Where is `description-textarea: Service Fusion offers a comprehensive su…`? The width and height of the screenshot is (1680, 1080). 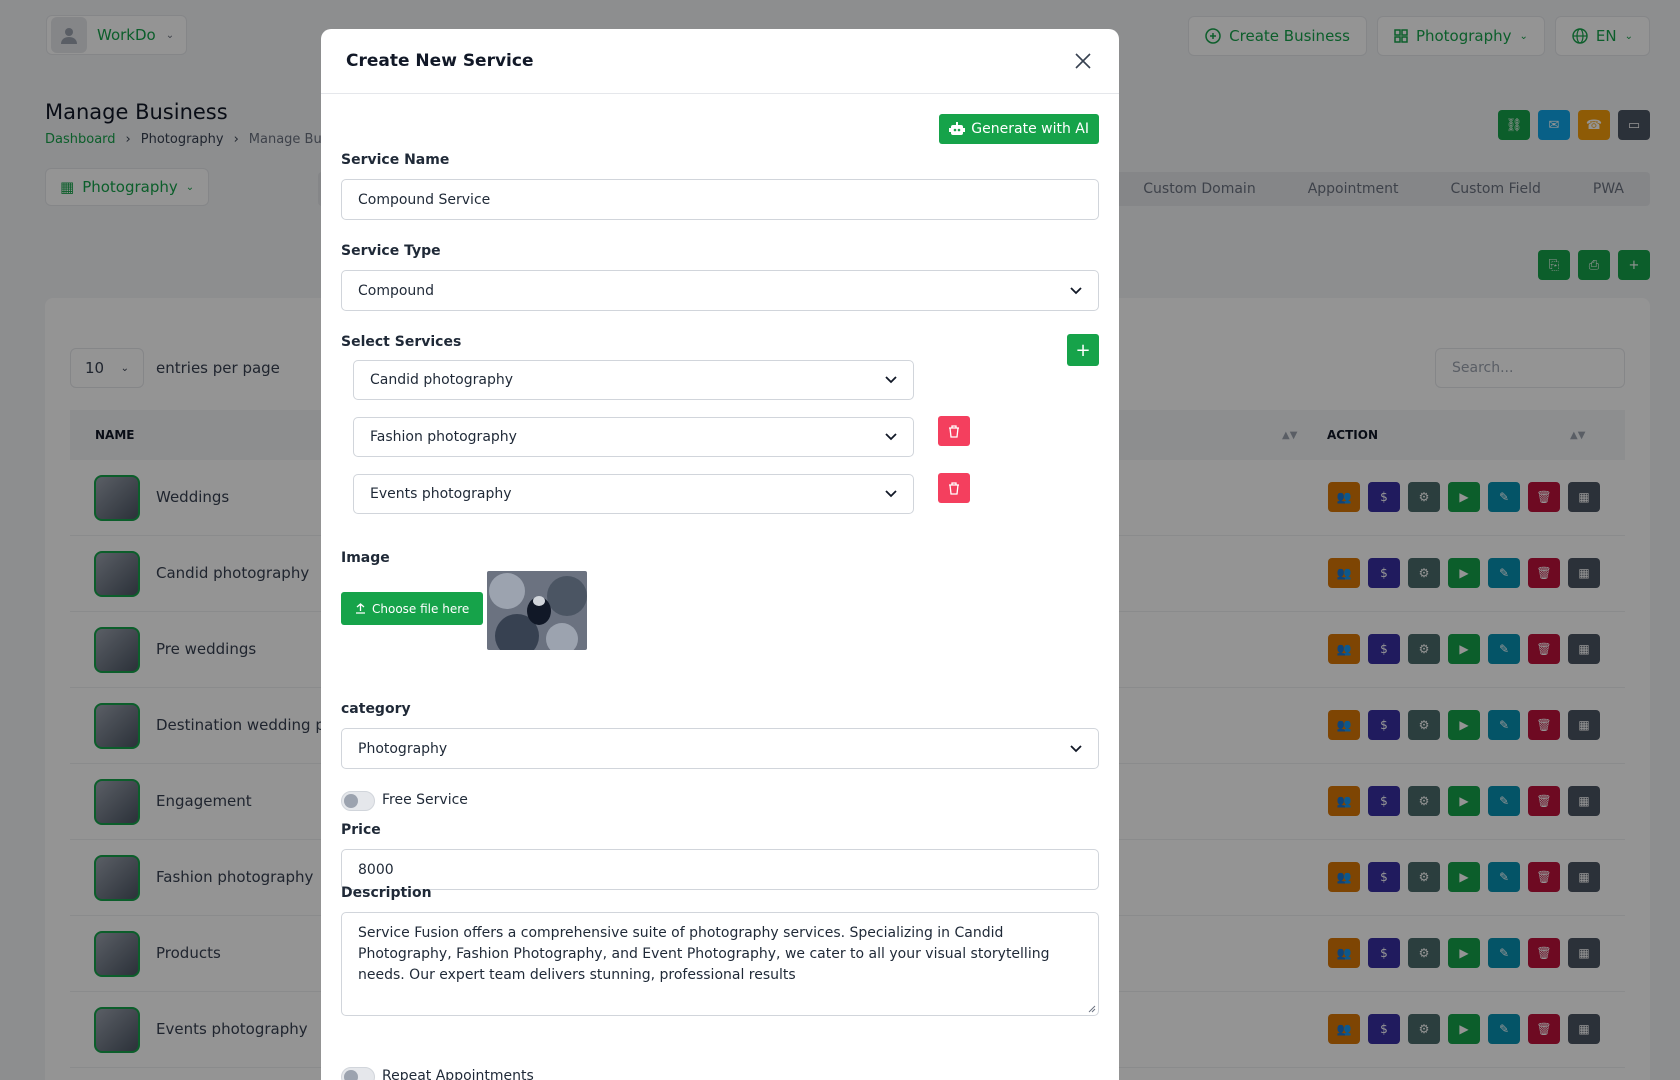 description-textarea: Service Fusion offers a comprehensive su… is located at coordinates (720, 964).